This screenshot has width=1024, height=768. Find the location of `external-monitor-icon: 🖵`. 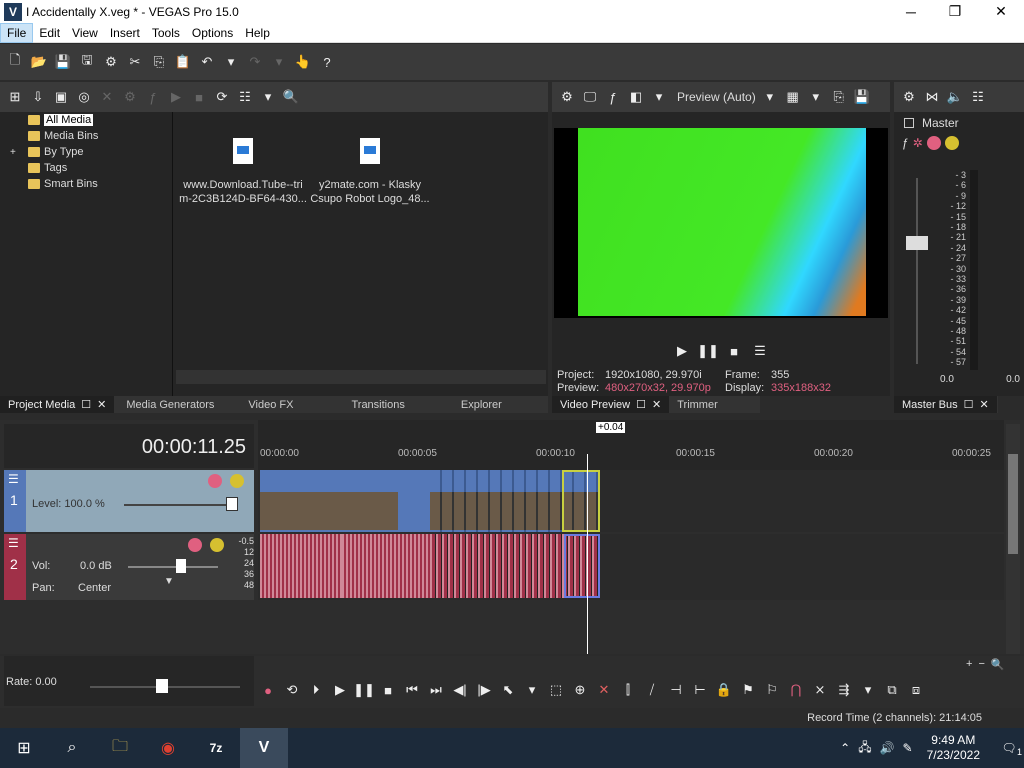

external-monitor-icon: 🖵 is located at coordinates (590, 97).